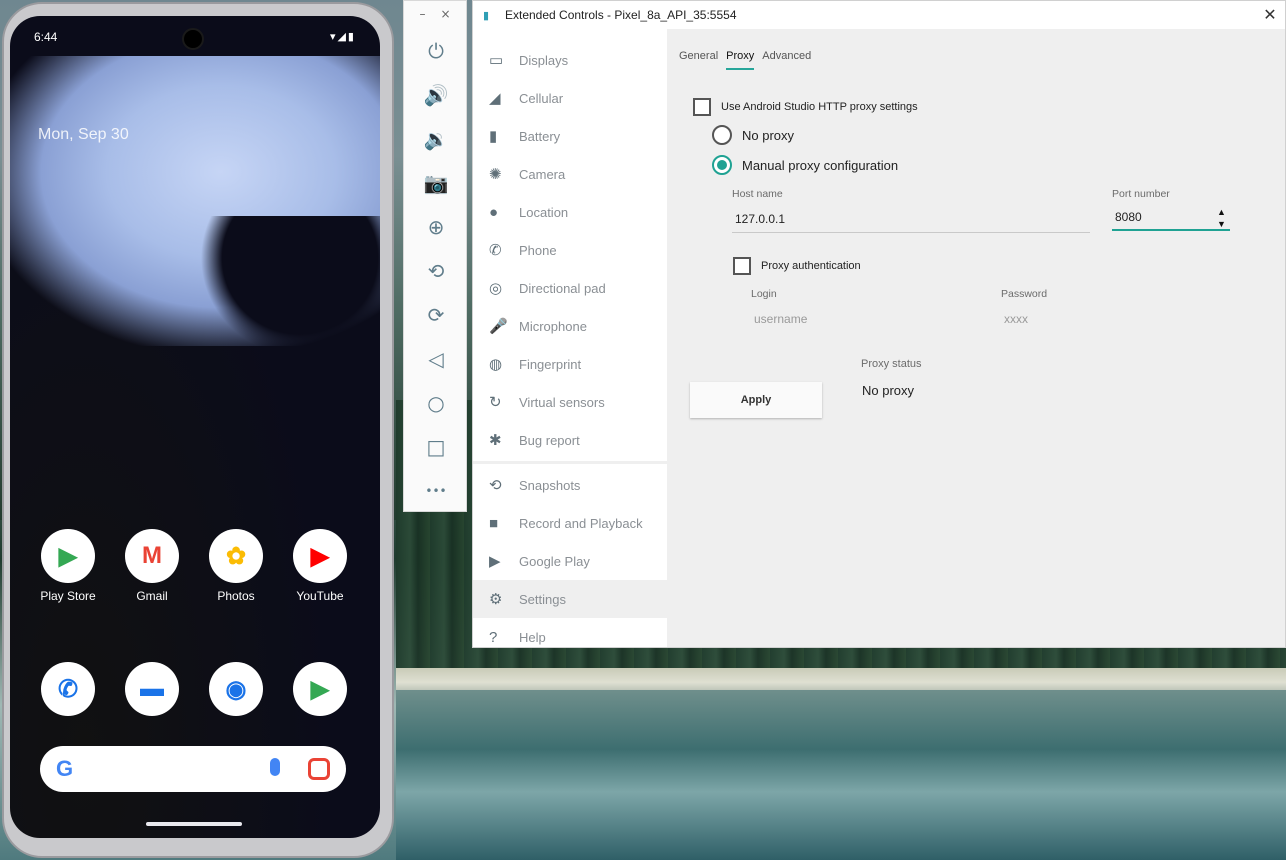 The width and height of the screenshot is (1286, 860). I want to click on sidebar-item-battery: ▮ Battery, so click(570, 136).